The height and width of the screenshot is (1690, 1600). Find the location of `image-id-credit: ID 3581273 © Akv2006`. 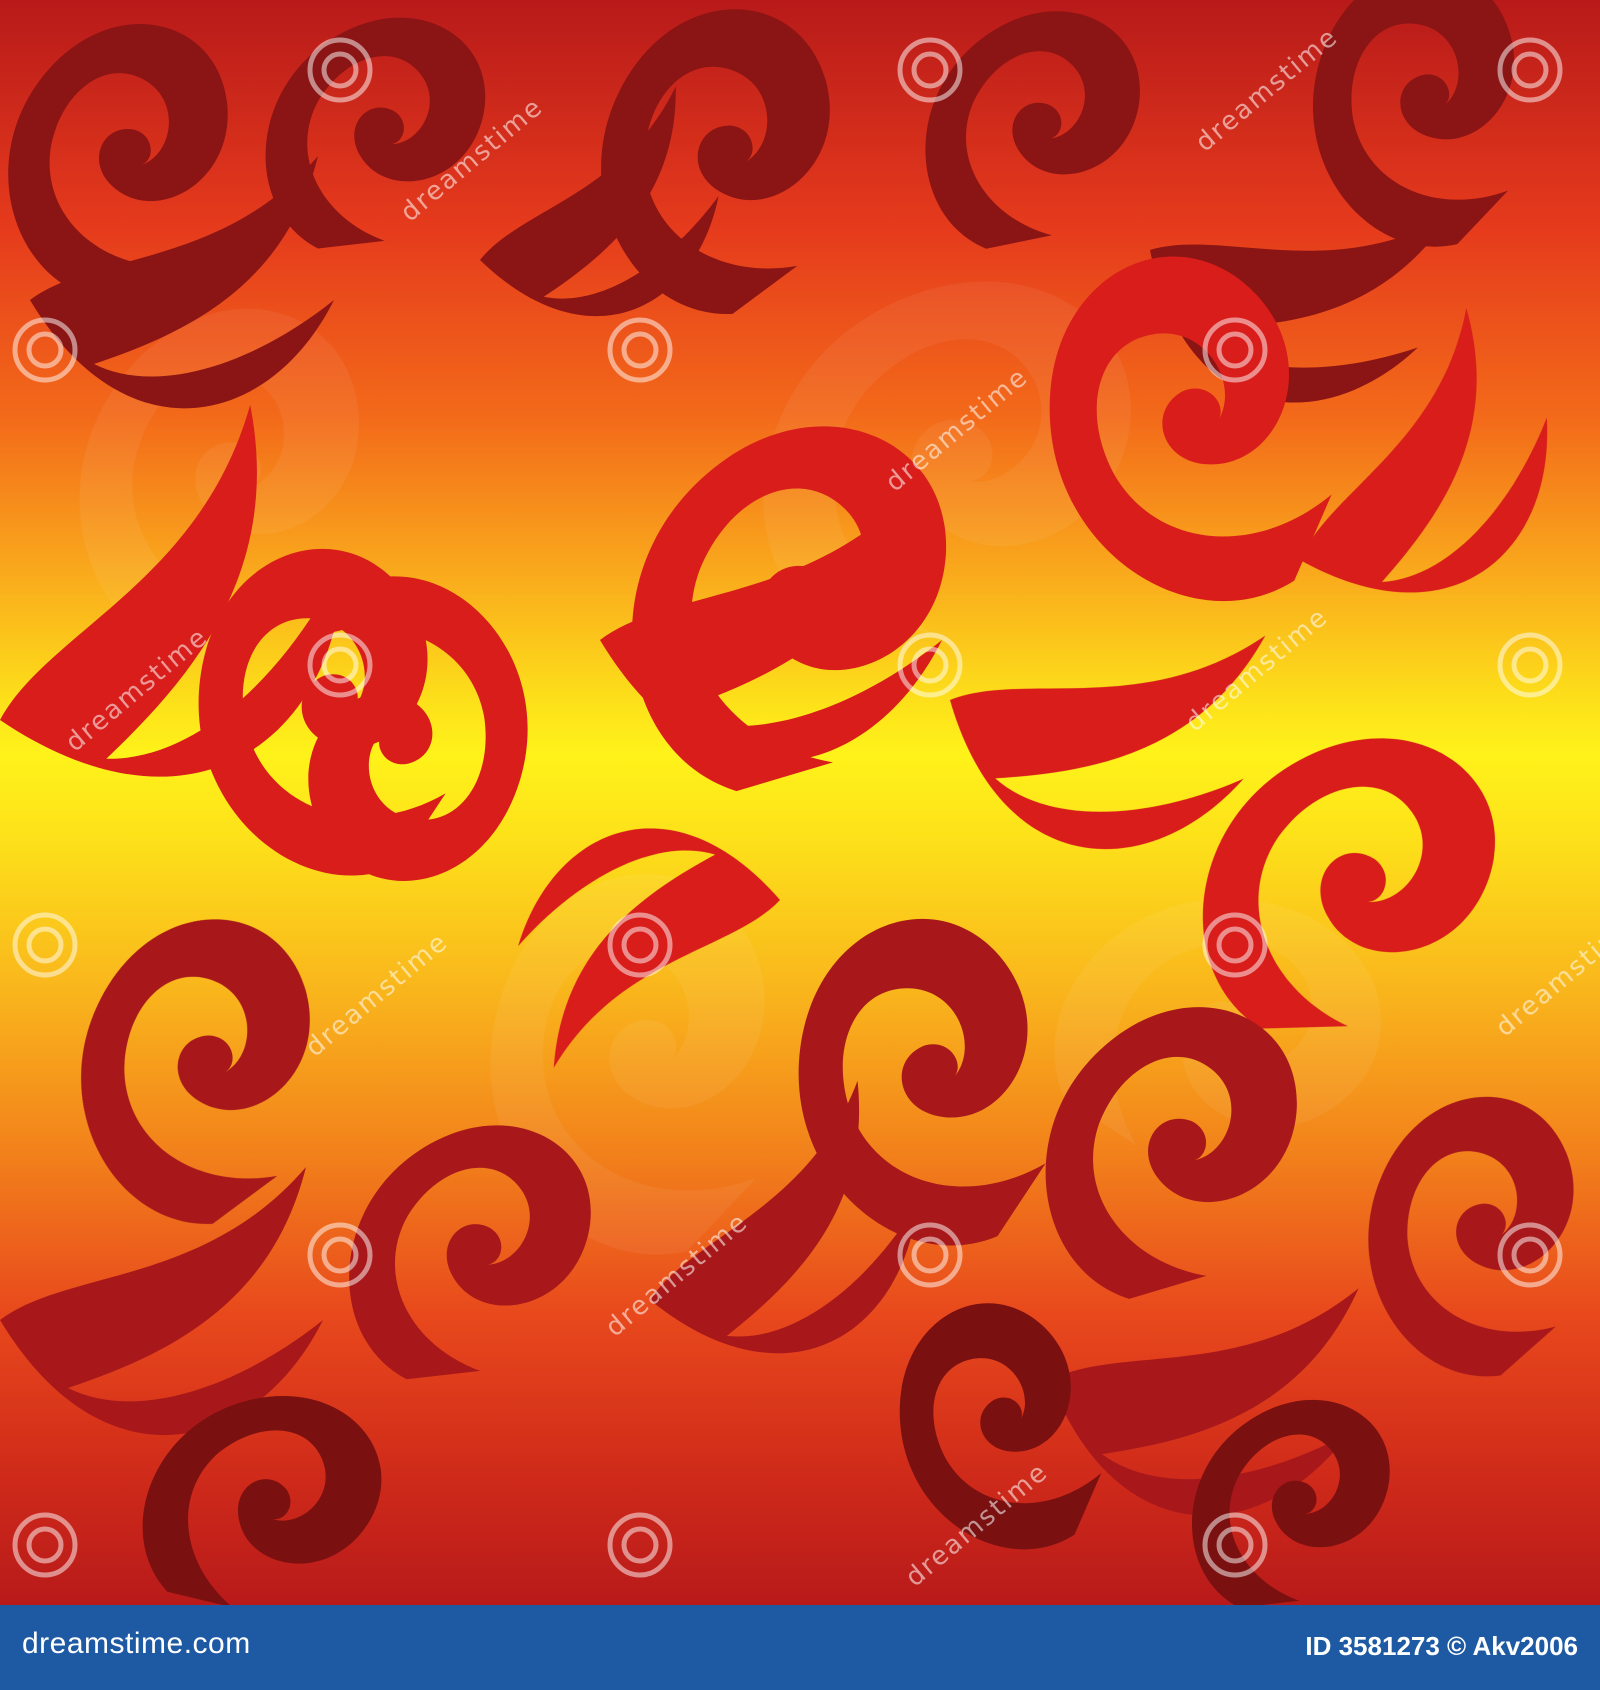

image-id-credit: ID 3581273 © Akv2006 is located at coordinates (1441, 1646).